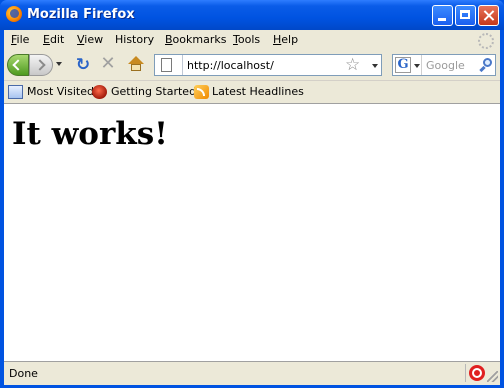 The width and height of the screenshot is (504, 388). Describe the element at coordinates (59, 64) in the screenshot. I see `history-dropdown-icon` at that location.